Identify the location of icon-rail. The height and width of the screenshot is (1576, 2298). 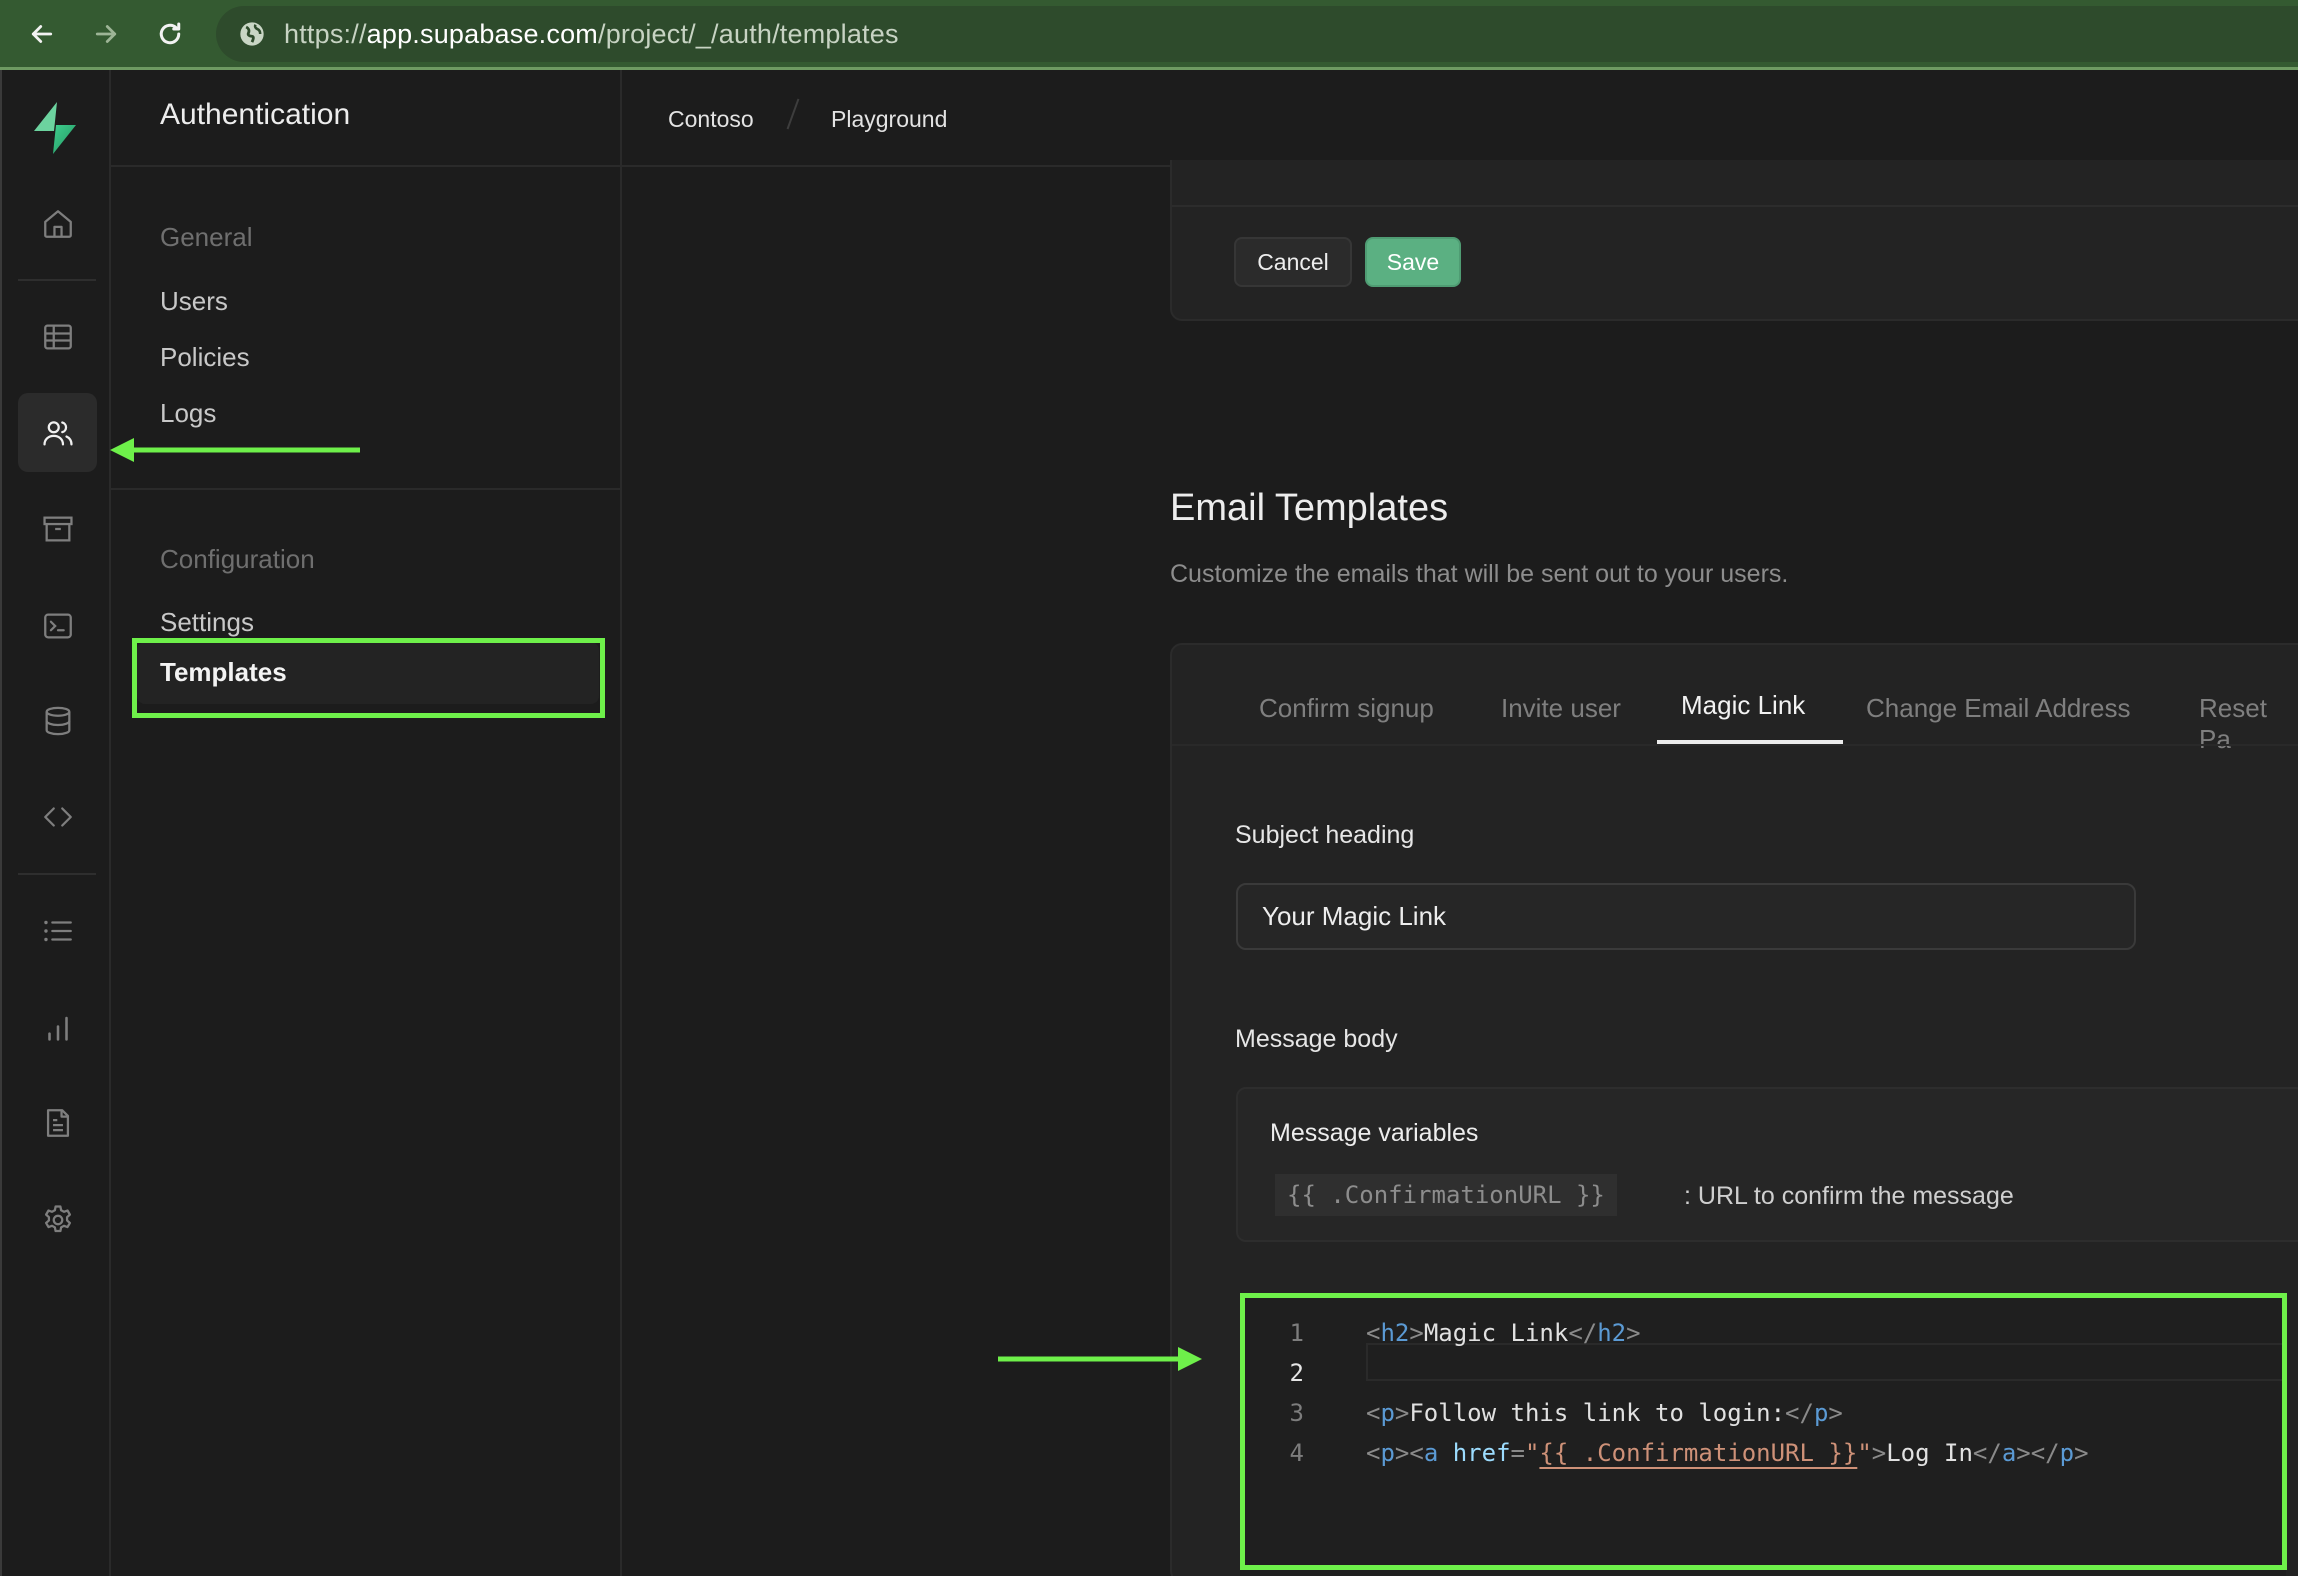
(55, 823).